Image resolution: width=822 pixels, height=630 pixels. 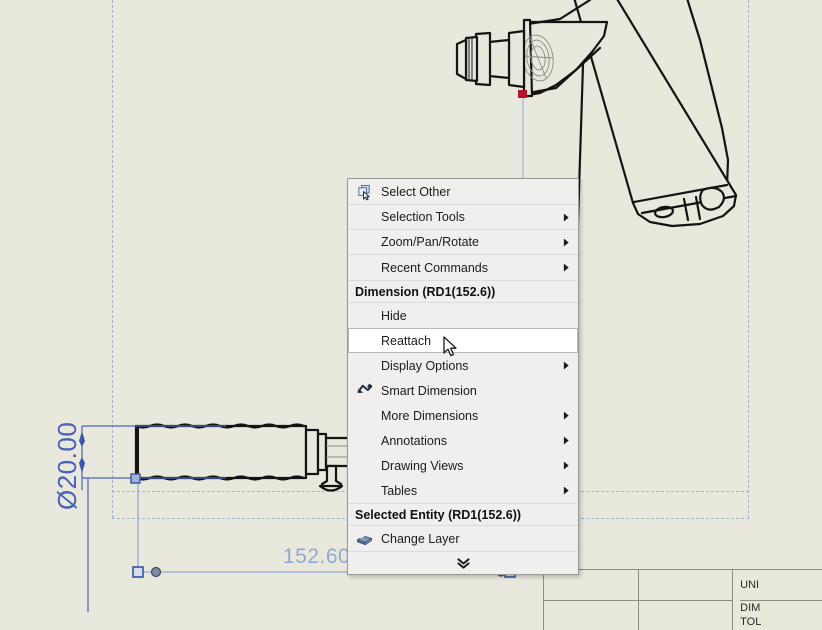 I want to click on menu-item-selection-tools: Selection Tools, so click(x=463, y=217).